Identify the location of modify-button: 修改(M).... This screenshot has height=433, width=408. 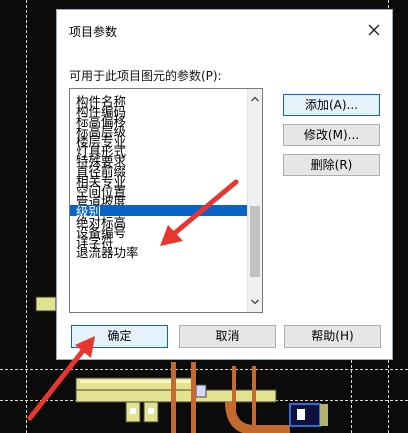
(331, 135).